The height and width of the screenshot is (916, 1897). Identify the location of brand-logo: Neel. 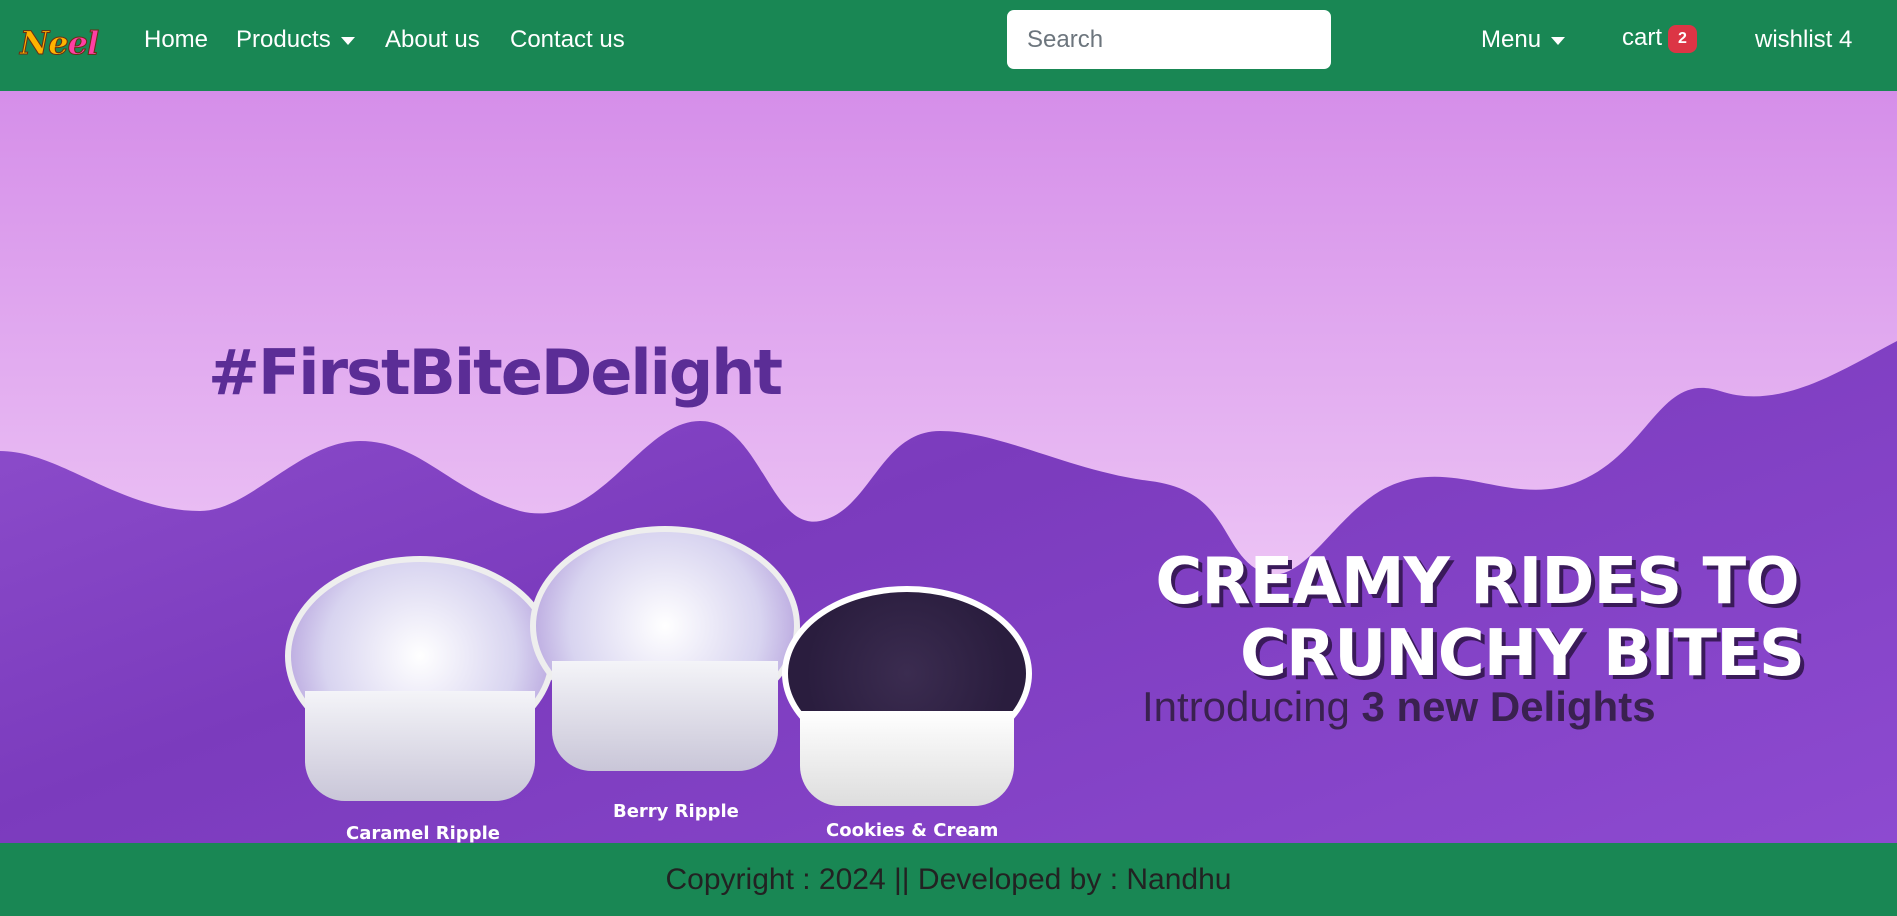
(59, 43).